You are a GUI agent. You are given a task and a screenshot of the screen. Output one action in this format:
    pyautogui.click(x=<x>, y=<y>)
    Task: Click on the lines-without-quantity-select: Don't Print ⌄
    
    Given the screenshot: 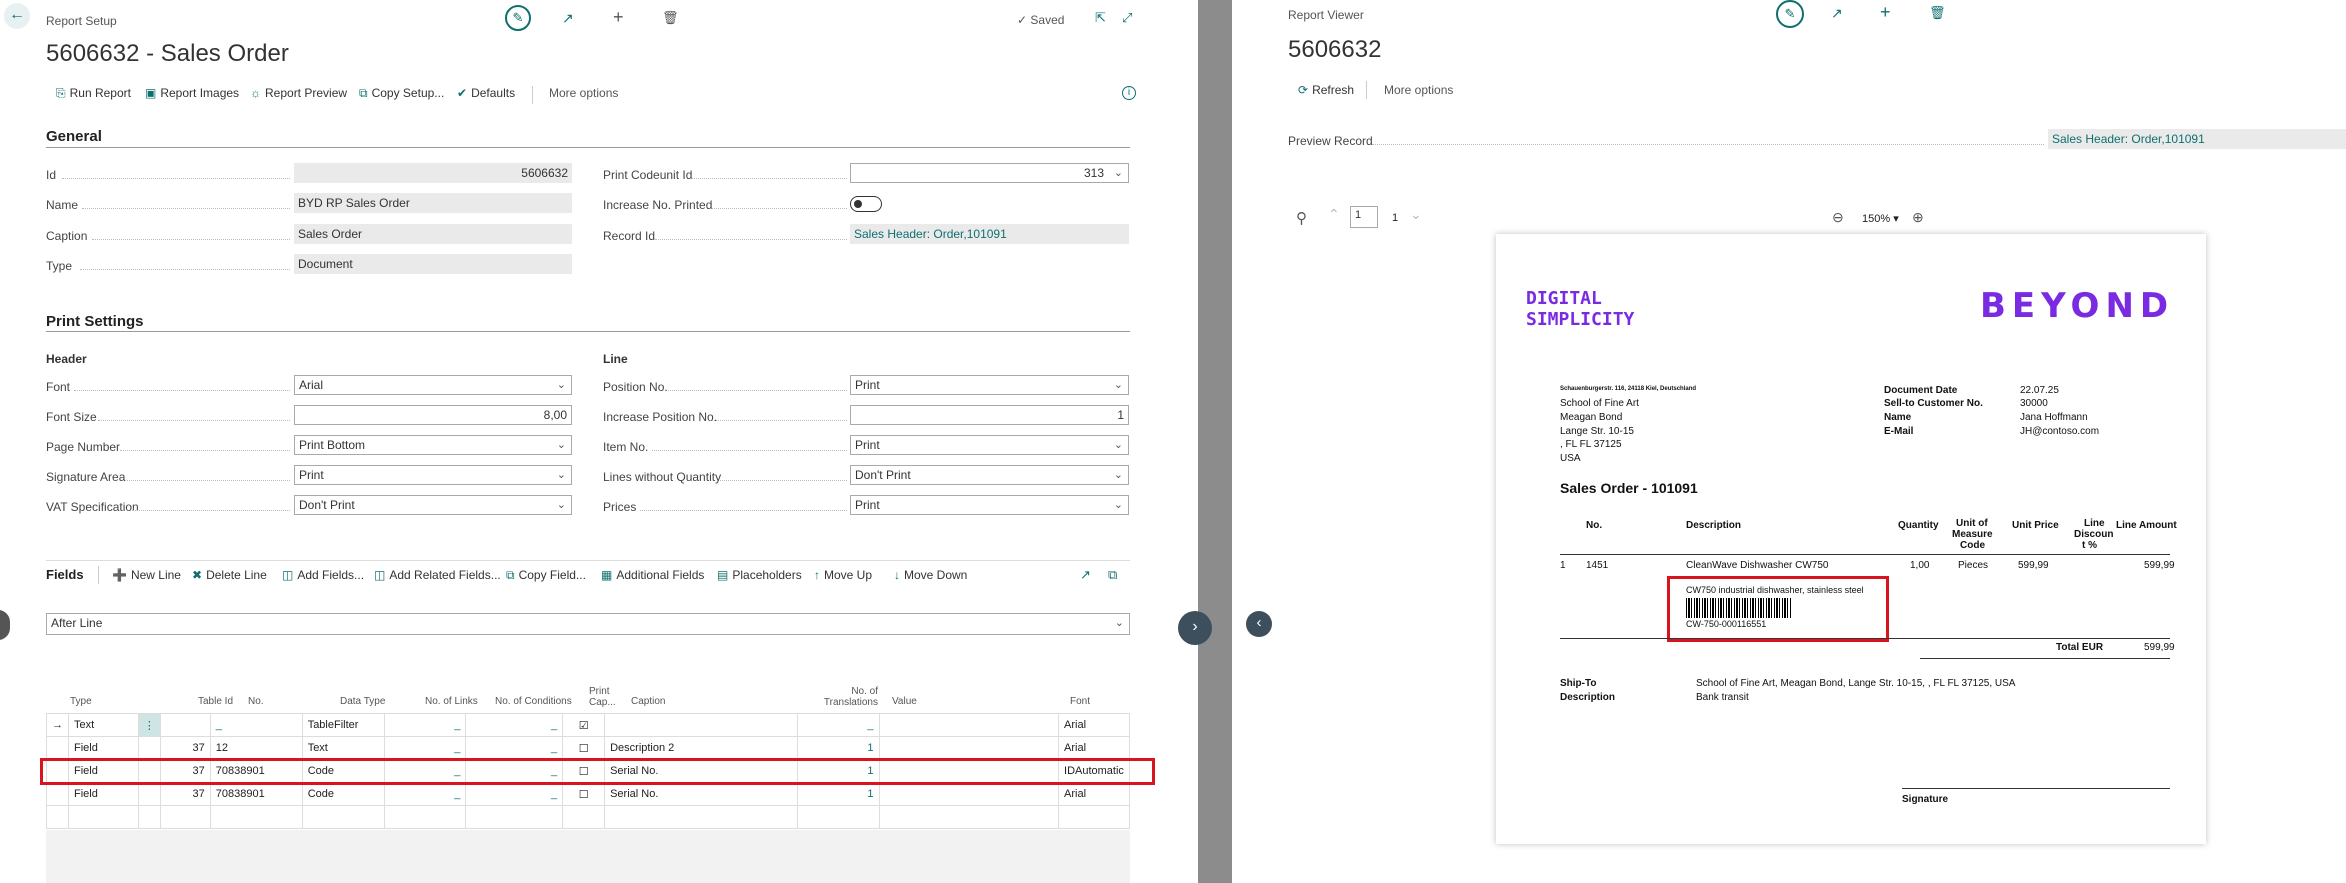 What is the action you would take?
    pyautogui.click(x=989, y=475)
    